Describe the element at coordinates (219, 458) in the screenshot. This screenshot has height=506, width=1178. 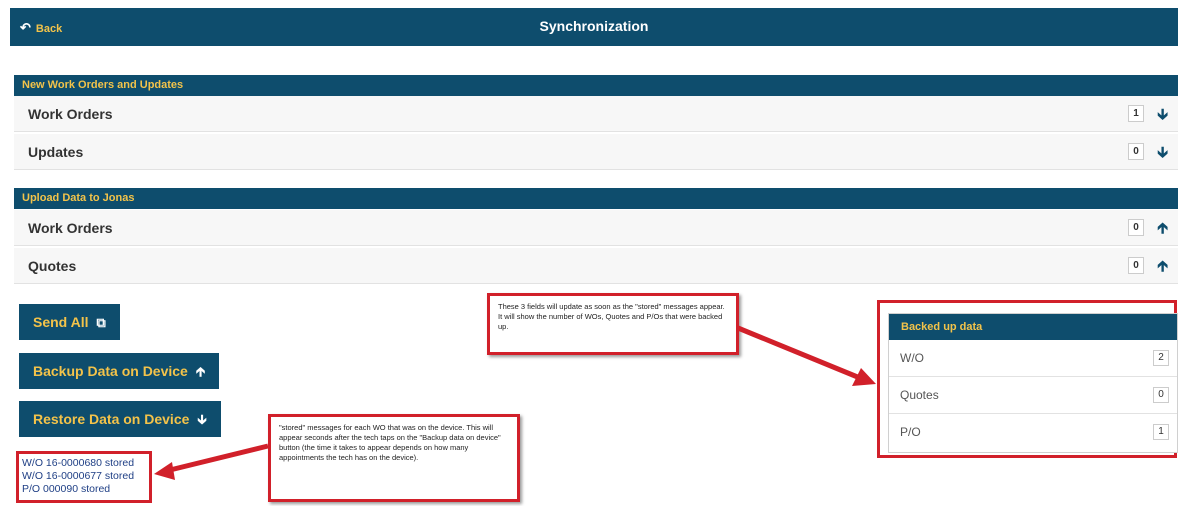
I see `arrow-to-stored` at that location.